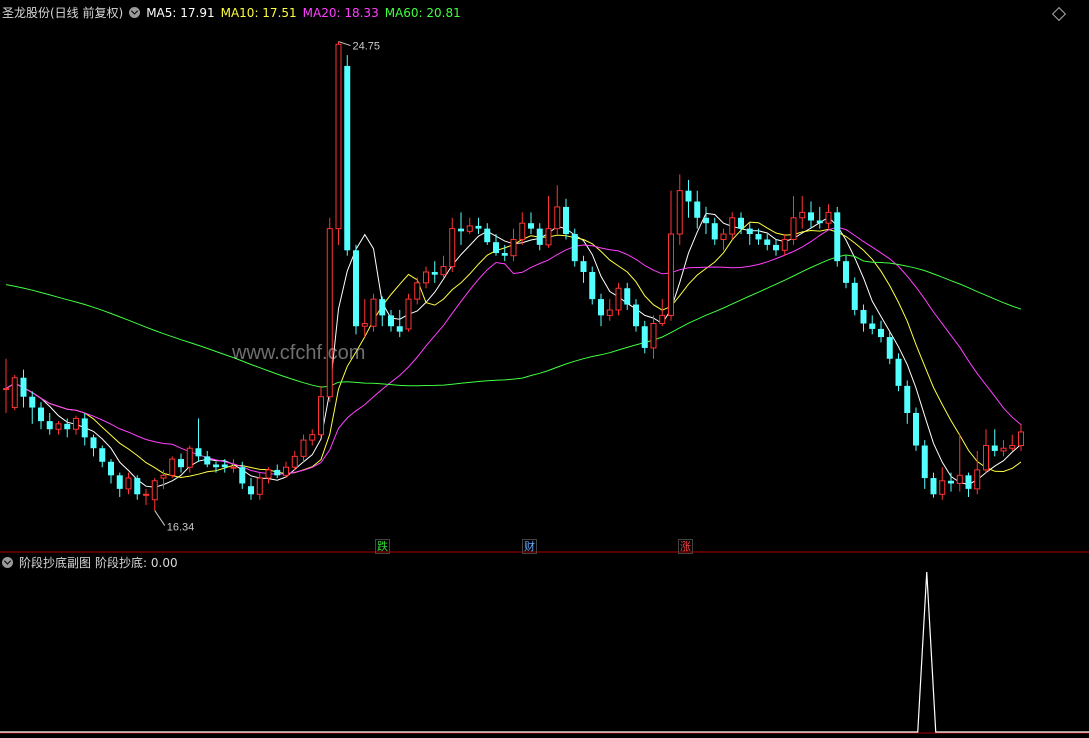 This screenshot has height=738, width=1089. Describe the element at coordinates (382, 546) in the screenshot. I see `event-tag-fall: 跌` at that location.